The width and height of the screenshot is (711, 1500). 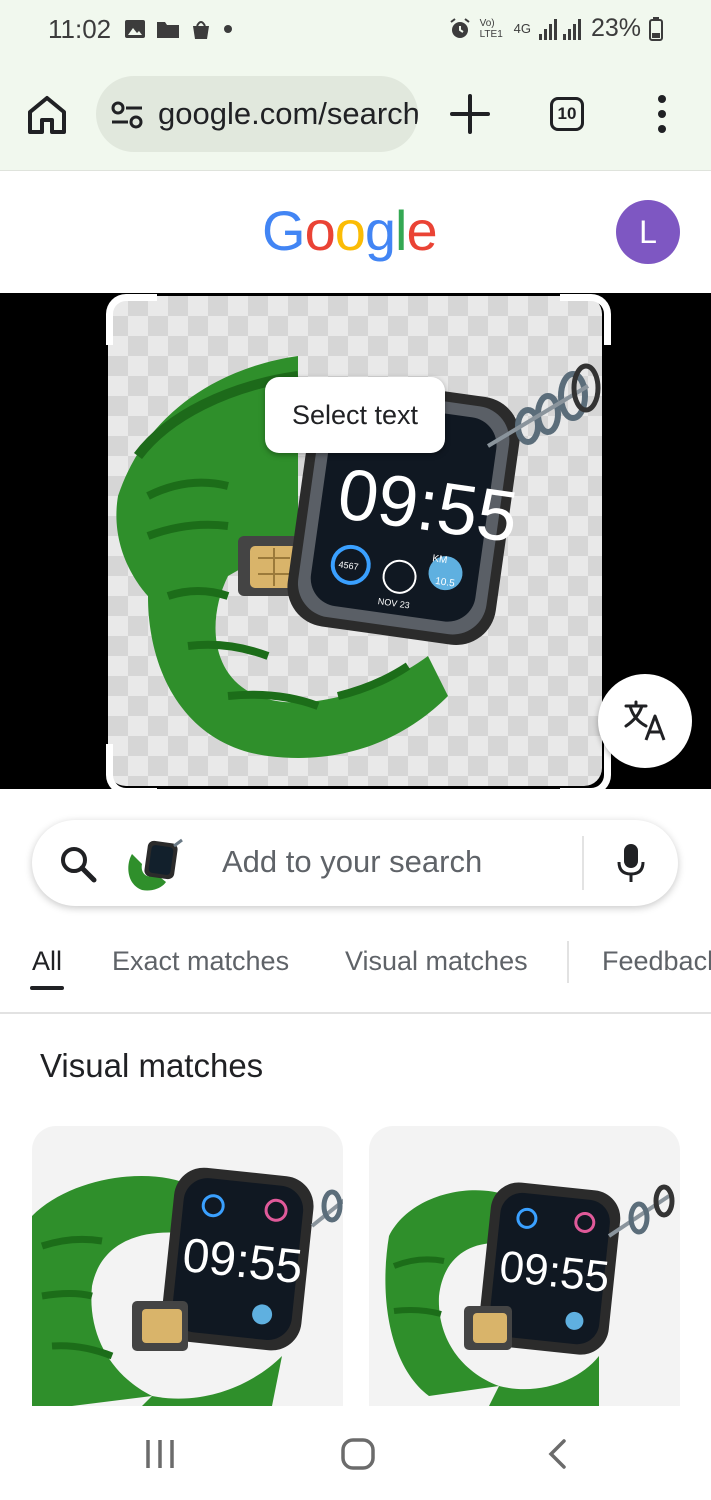 I want to click on signal-icon, so click(x=559, y=29).